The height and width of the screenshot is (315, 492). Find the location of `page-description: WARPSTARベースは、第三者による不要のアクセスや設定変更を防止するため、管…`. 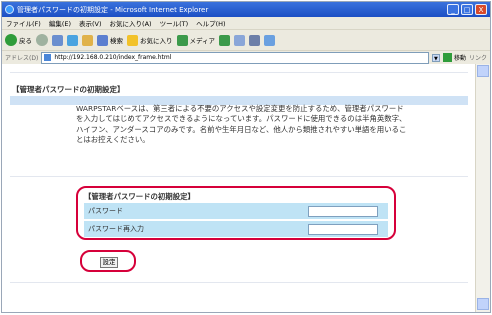

page-description: WARPSTARベースは、第三者による不要のアクセスや設定変更を防止するため、管… is located at coordinates (241, 124).